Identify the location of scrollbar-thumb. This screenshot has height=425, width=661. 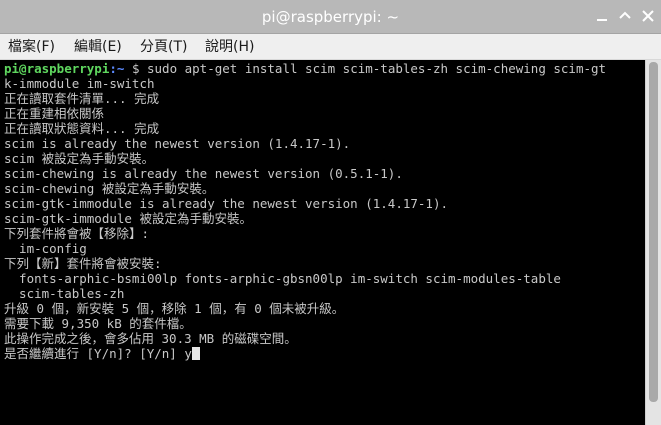
(653, 232).